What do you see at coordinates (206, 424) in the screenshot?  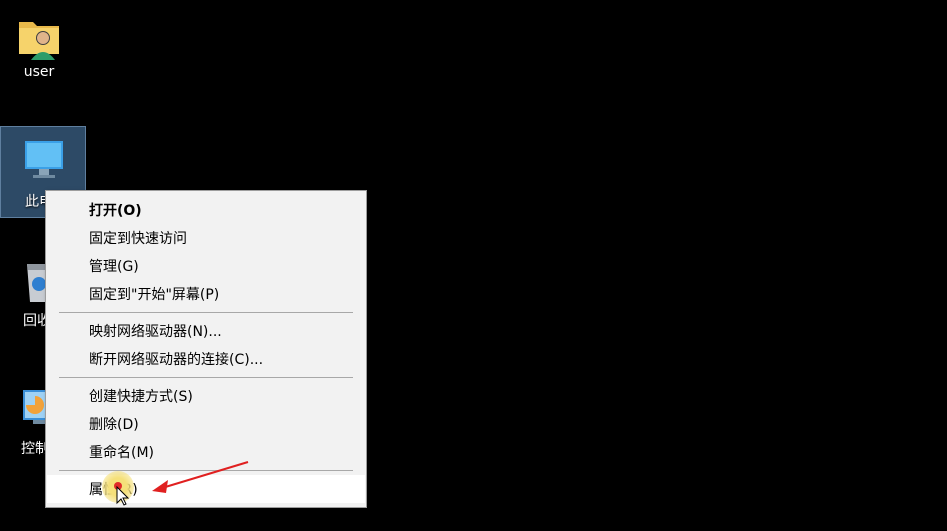 I see `menu-item-delete: 删除(D)` at bounding box center [206, 424].